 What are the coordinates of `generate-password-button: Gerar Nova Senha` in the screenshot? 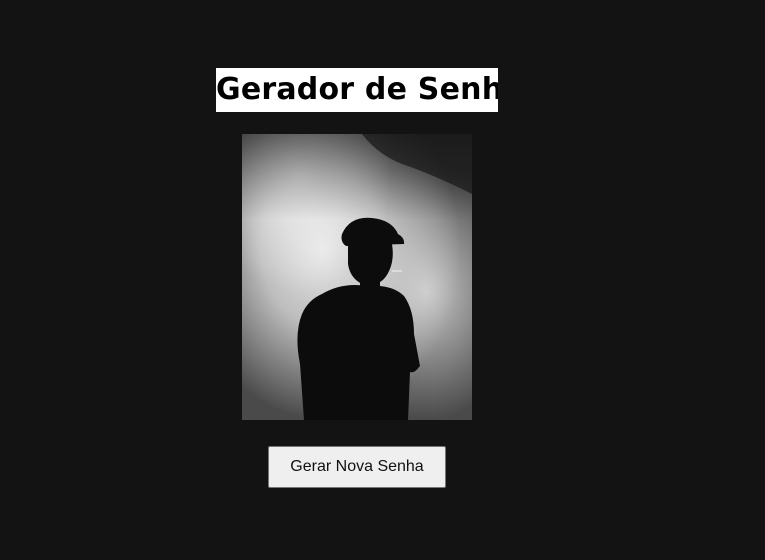 It's located at (357, 467).